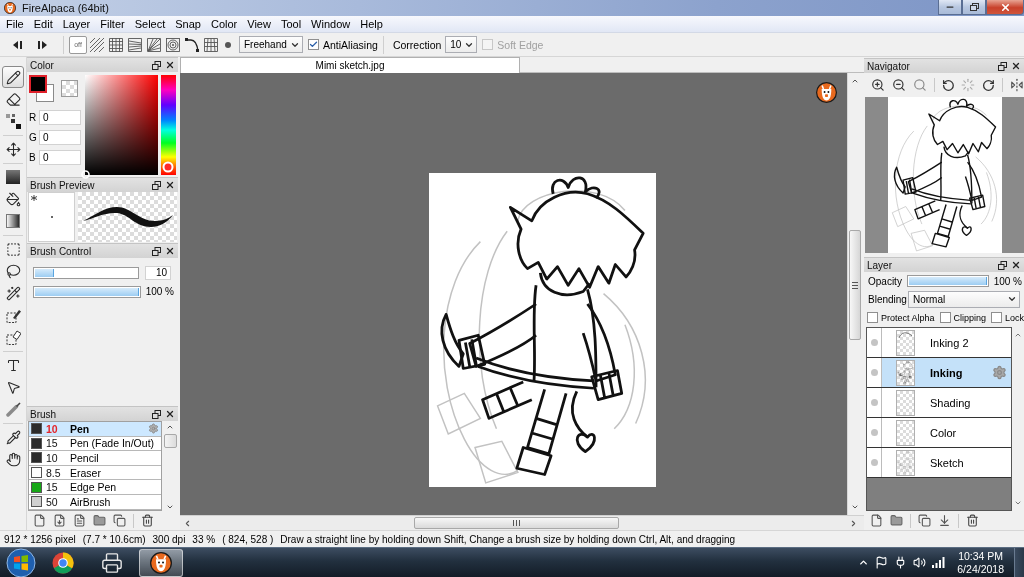  Describe the element at coordinates (350, 65) in the screenshot. I see `document-tab: Mimi sketch.jpg` at that location.